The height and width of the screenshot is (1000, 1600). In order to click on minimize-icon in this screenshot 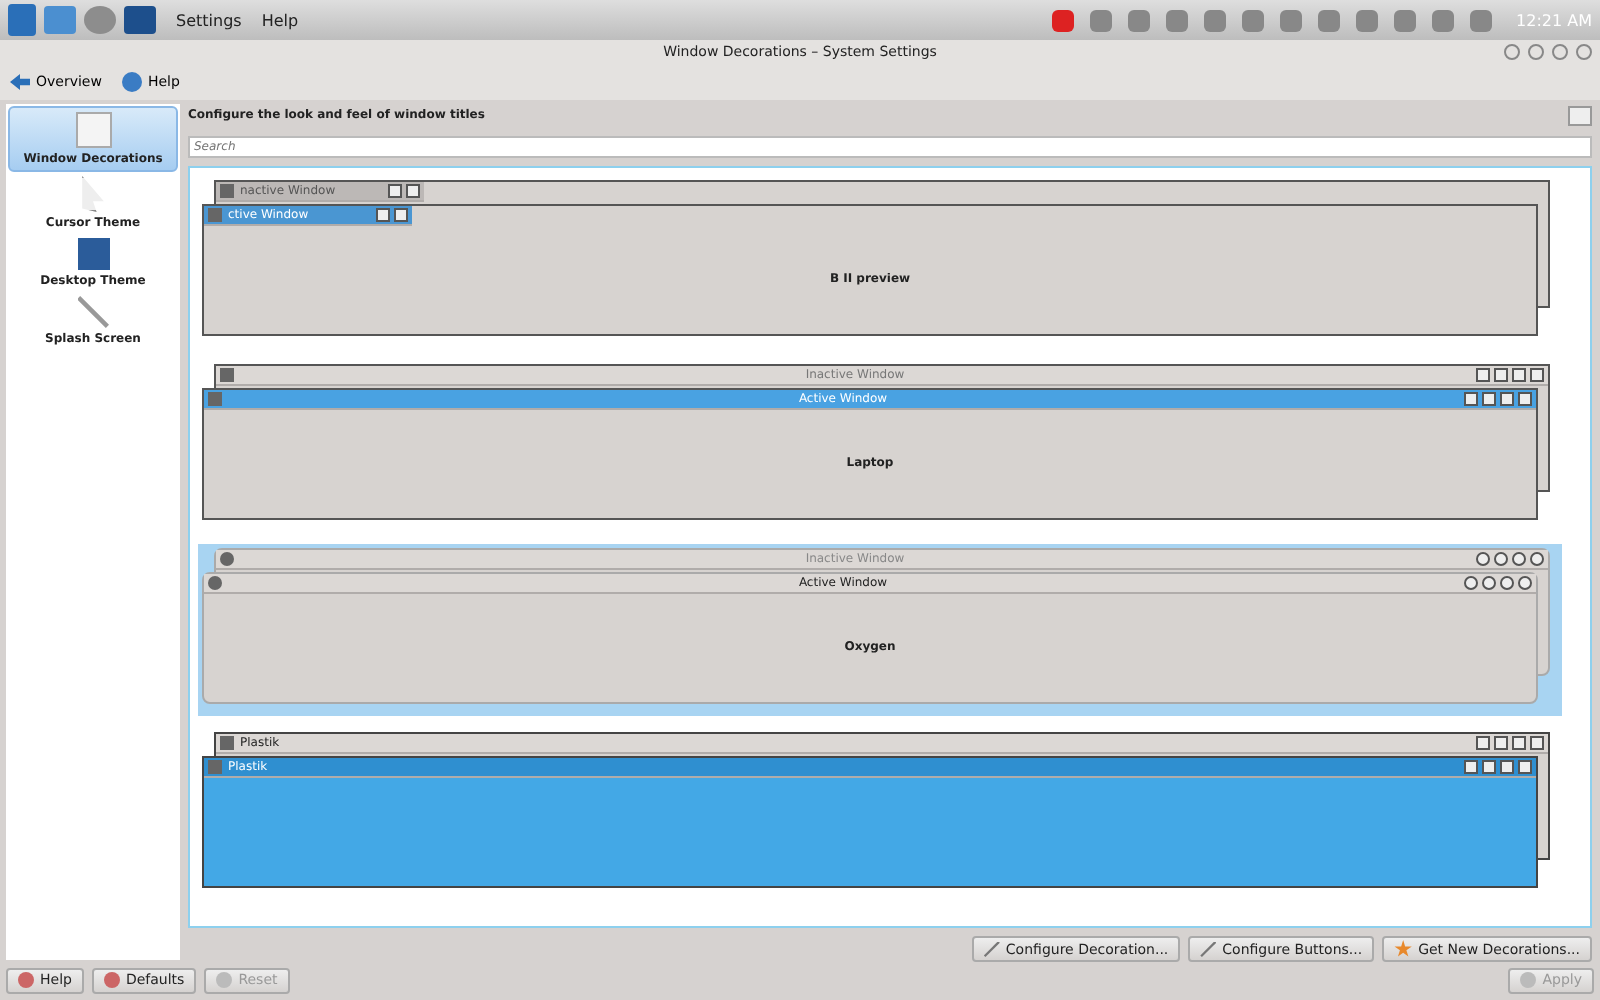, I will do `click(1536, 52)`.